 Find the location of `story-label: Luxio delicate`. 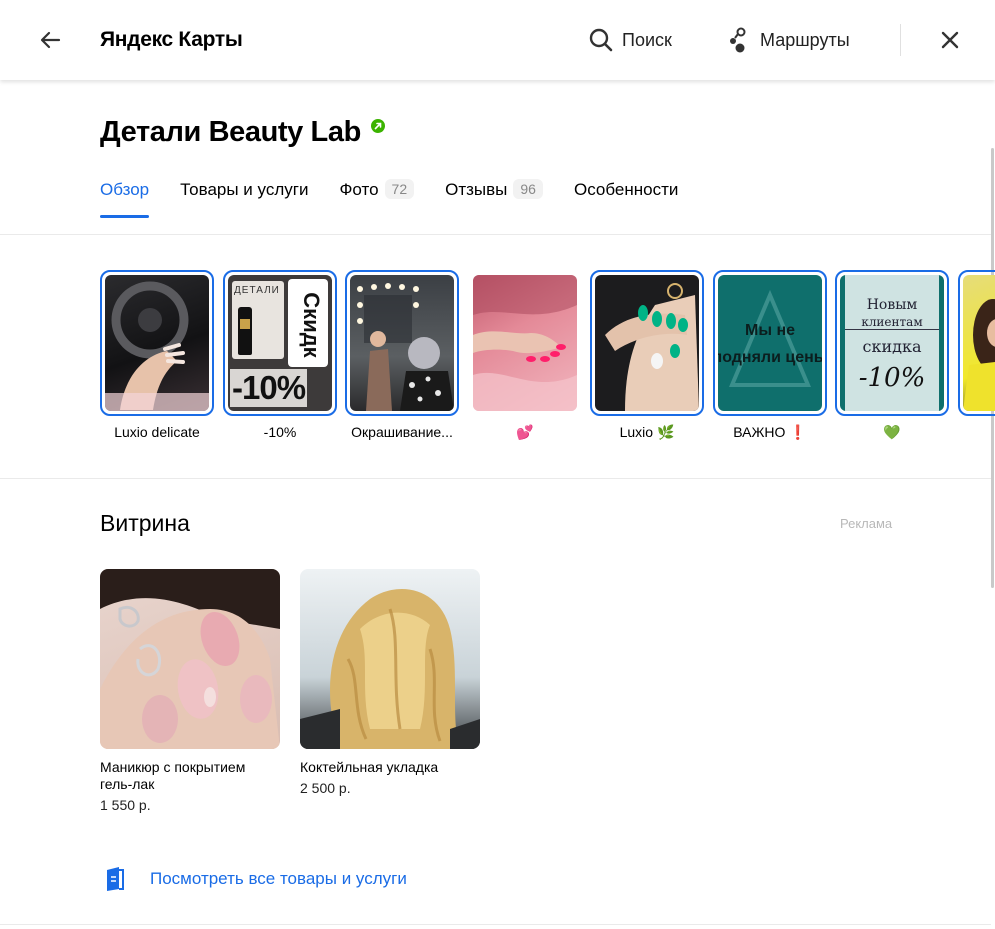

story-label: Luxio delicate is located at coordinates (157, 432).